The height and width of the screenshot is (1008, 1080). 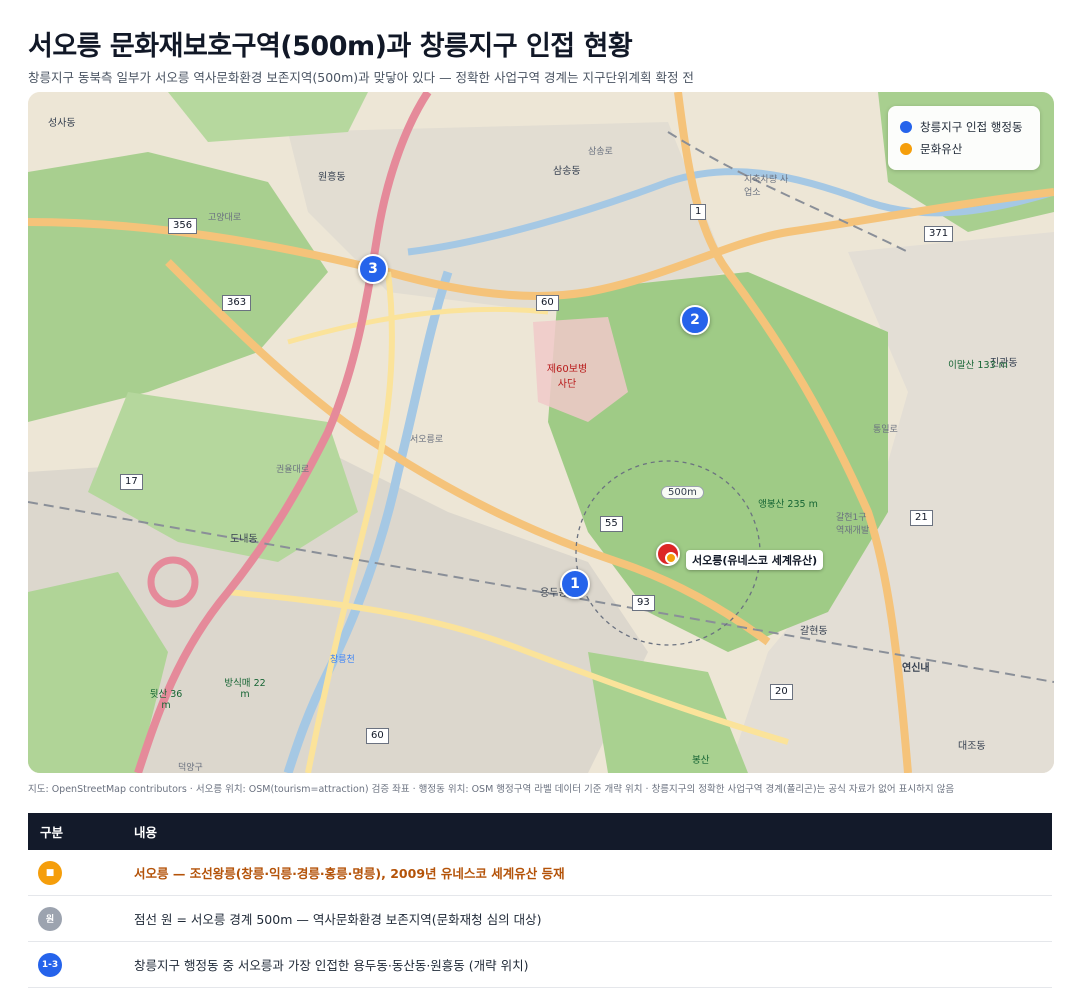 I want to click on heritage-dot-icon, so click(x=671, y=558).